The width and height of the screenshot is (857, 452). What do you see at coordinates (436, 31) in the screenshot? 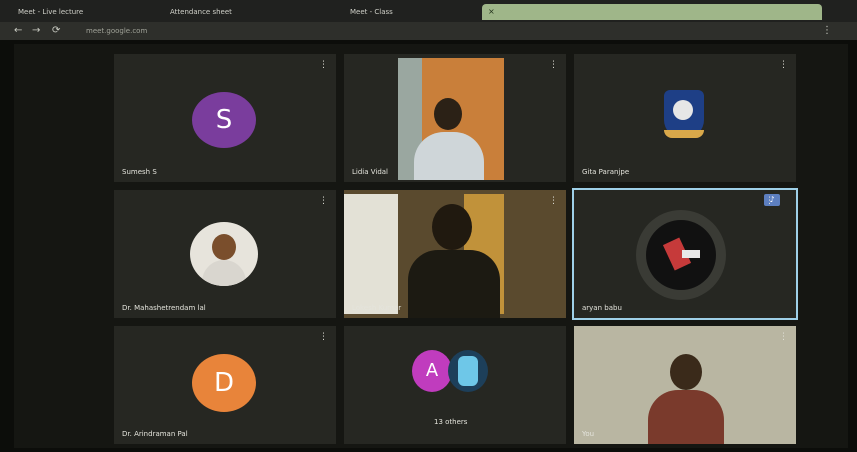
I see `url-field: meet.google.com` at bounding box center [436, 31].